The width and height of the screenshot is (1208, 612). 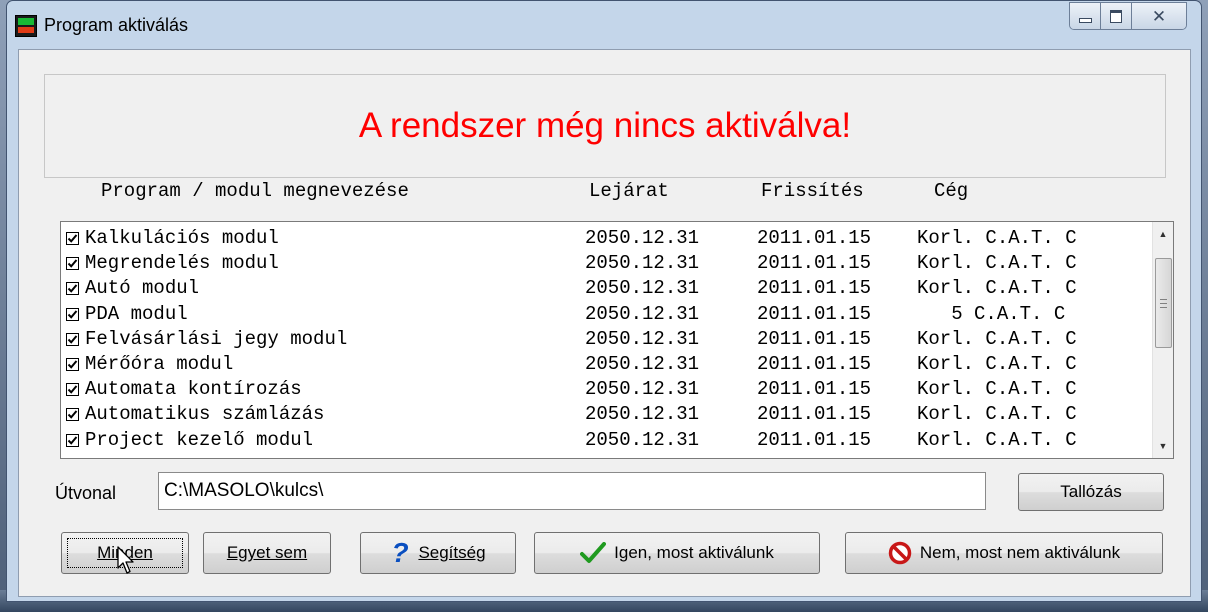 I want to click on module-name: Mérőóra modul, so click(x=159, y=363).